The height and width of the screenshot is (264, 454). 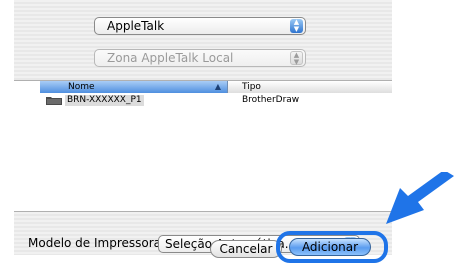 I want to click on add-button-label: Adicionar, so click(x=330, y=247).